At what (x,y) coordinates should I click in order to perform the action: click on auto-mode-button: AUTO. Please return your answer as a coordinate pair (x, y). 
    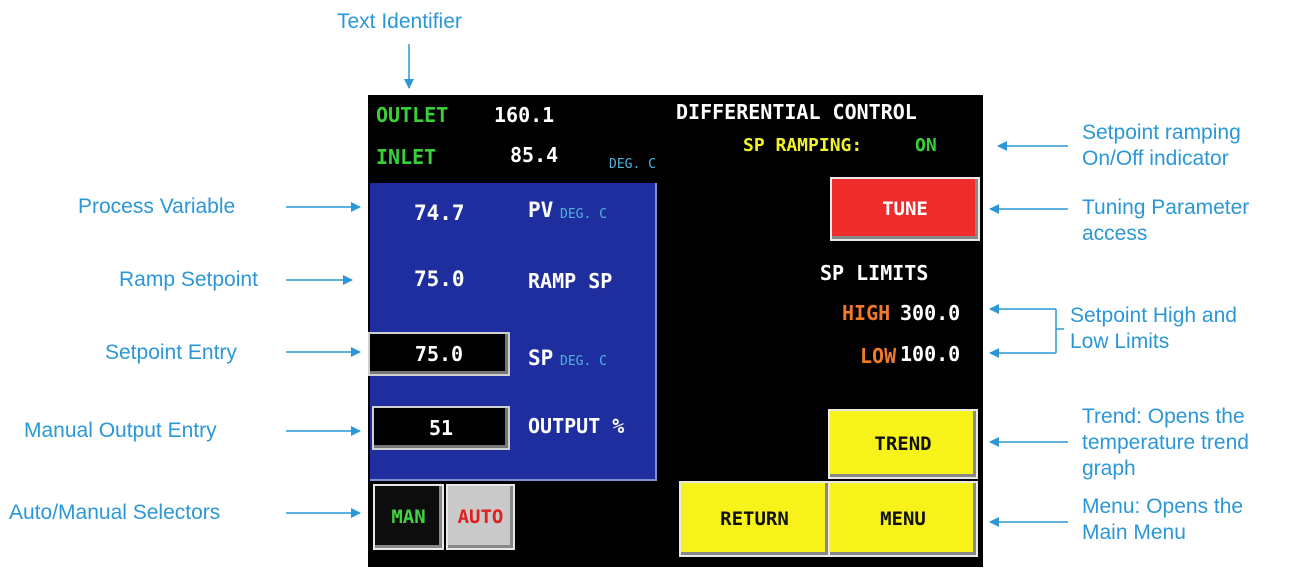
    Looking at the image, I should click on (480, 517).